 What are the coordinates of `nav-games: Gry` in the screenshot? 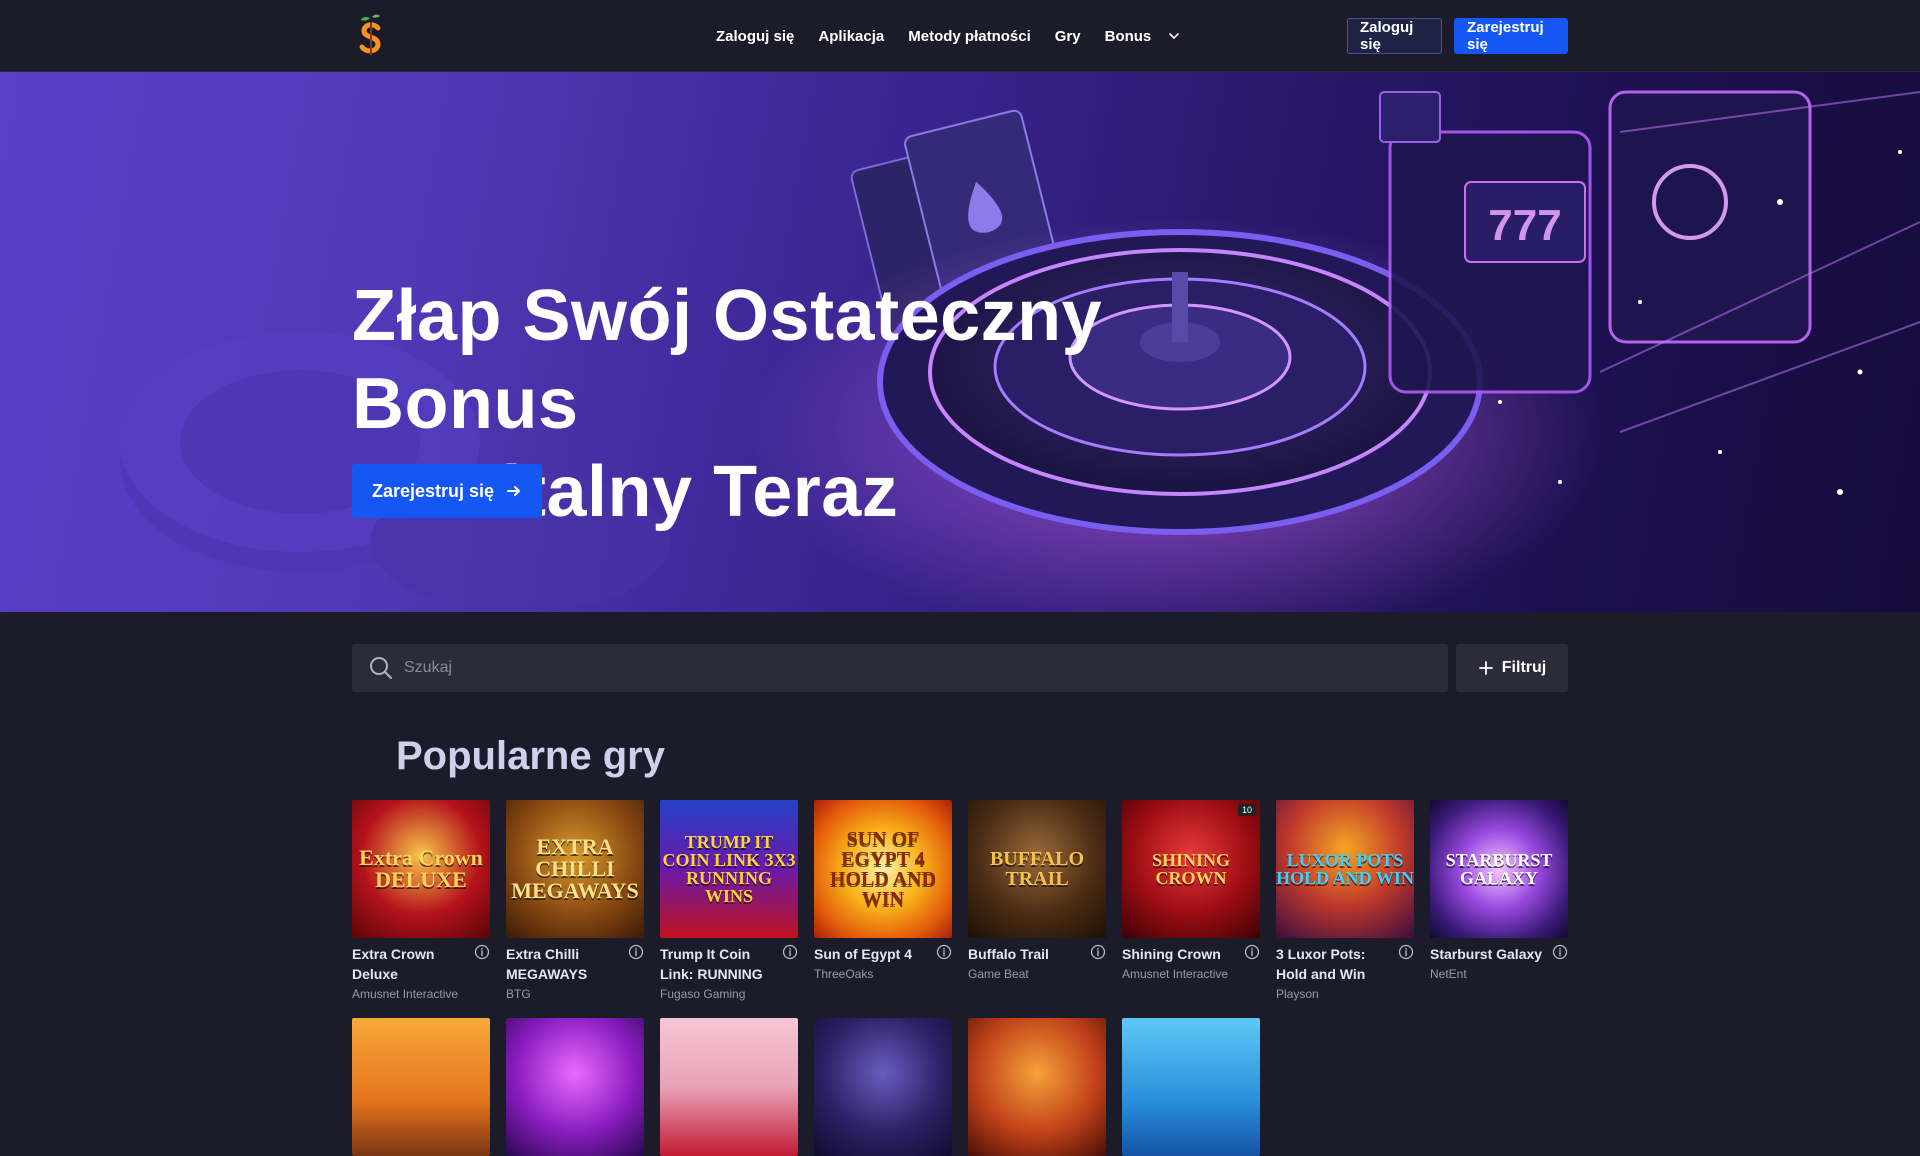 It's located at (1068, 36).